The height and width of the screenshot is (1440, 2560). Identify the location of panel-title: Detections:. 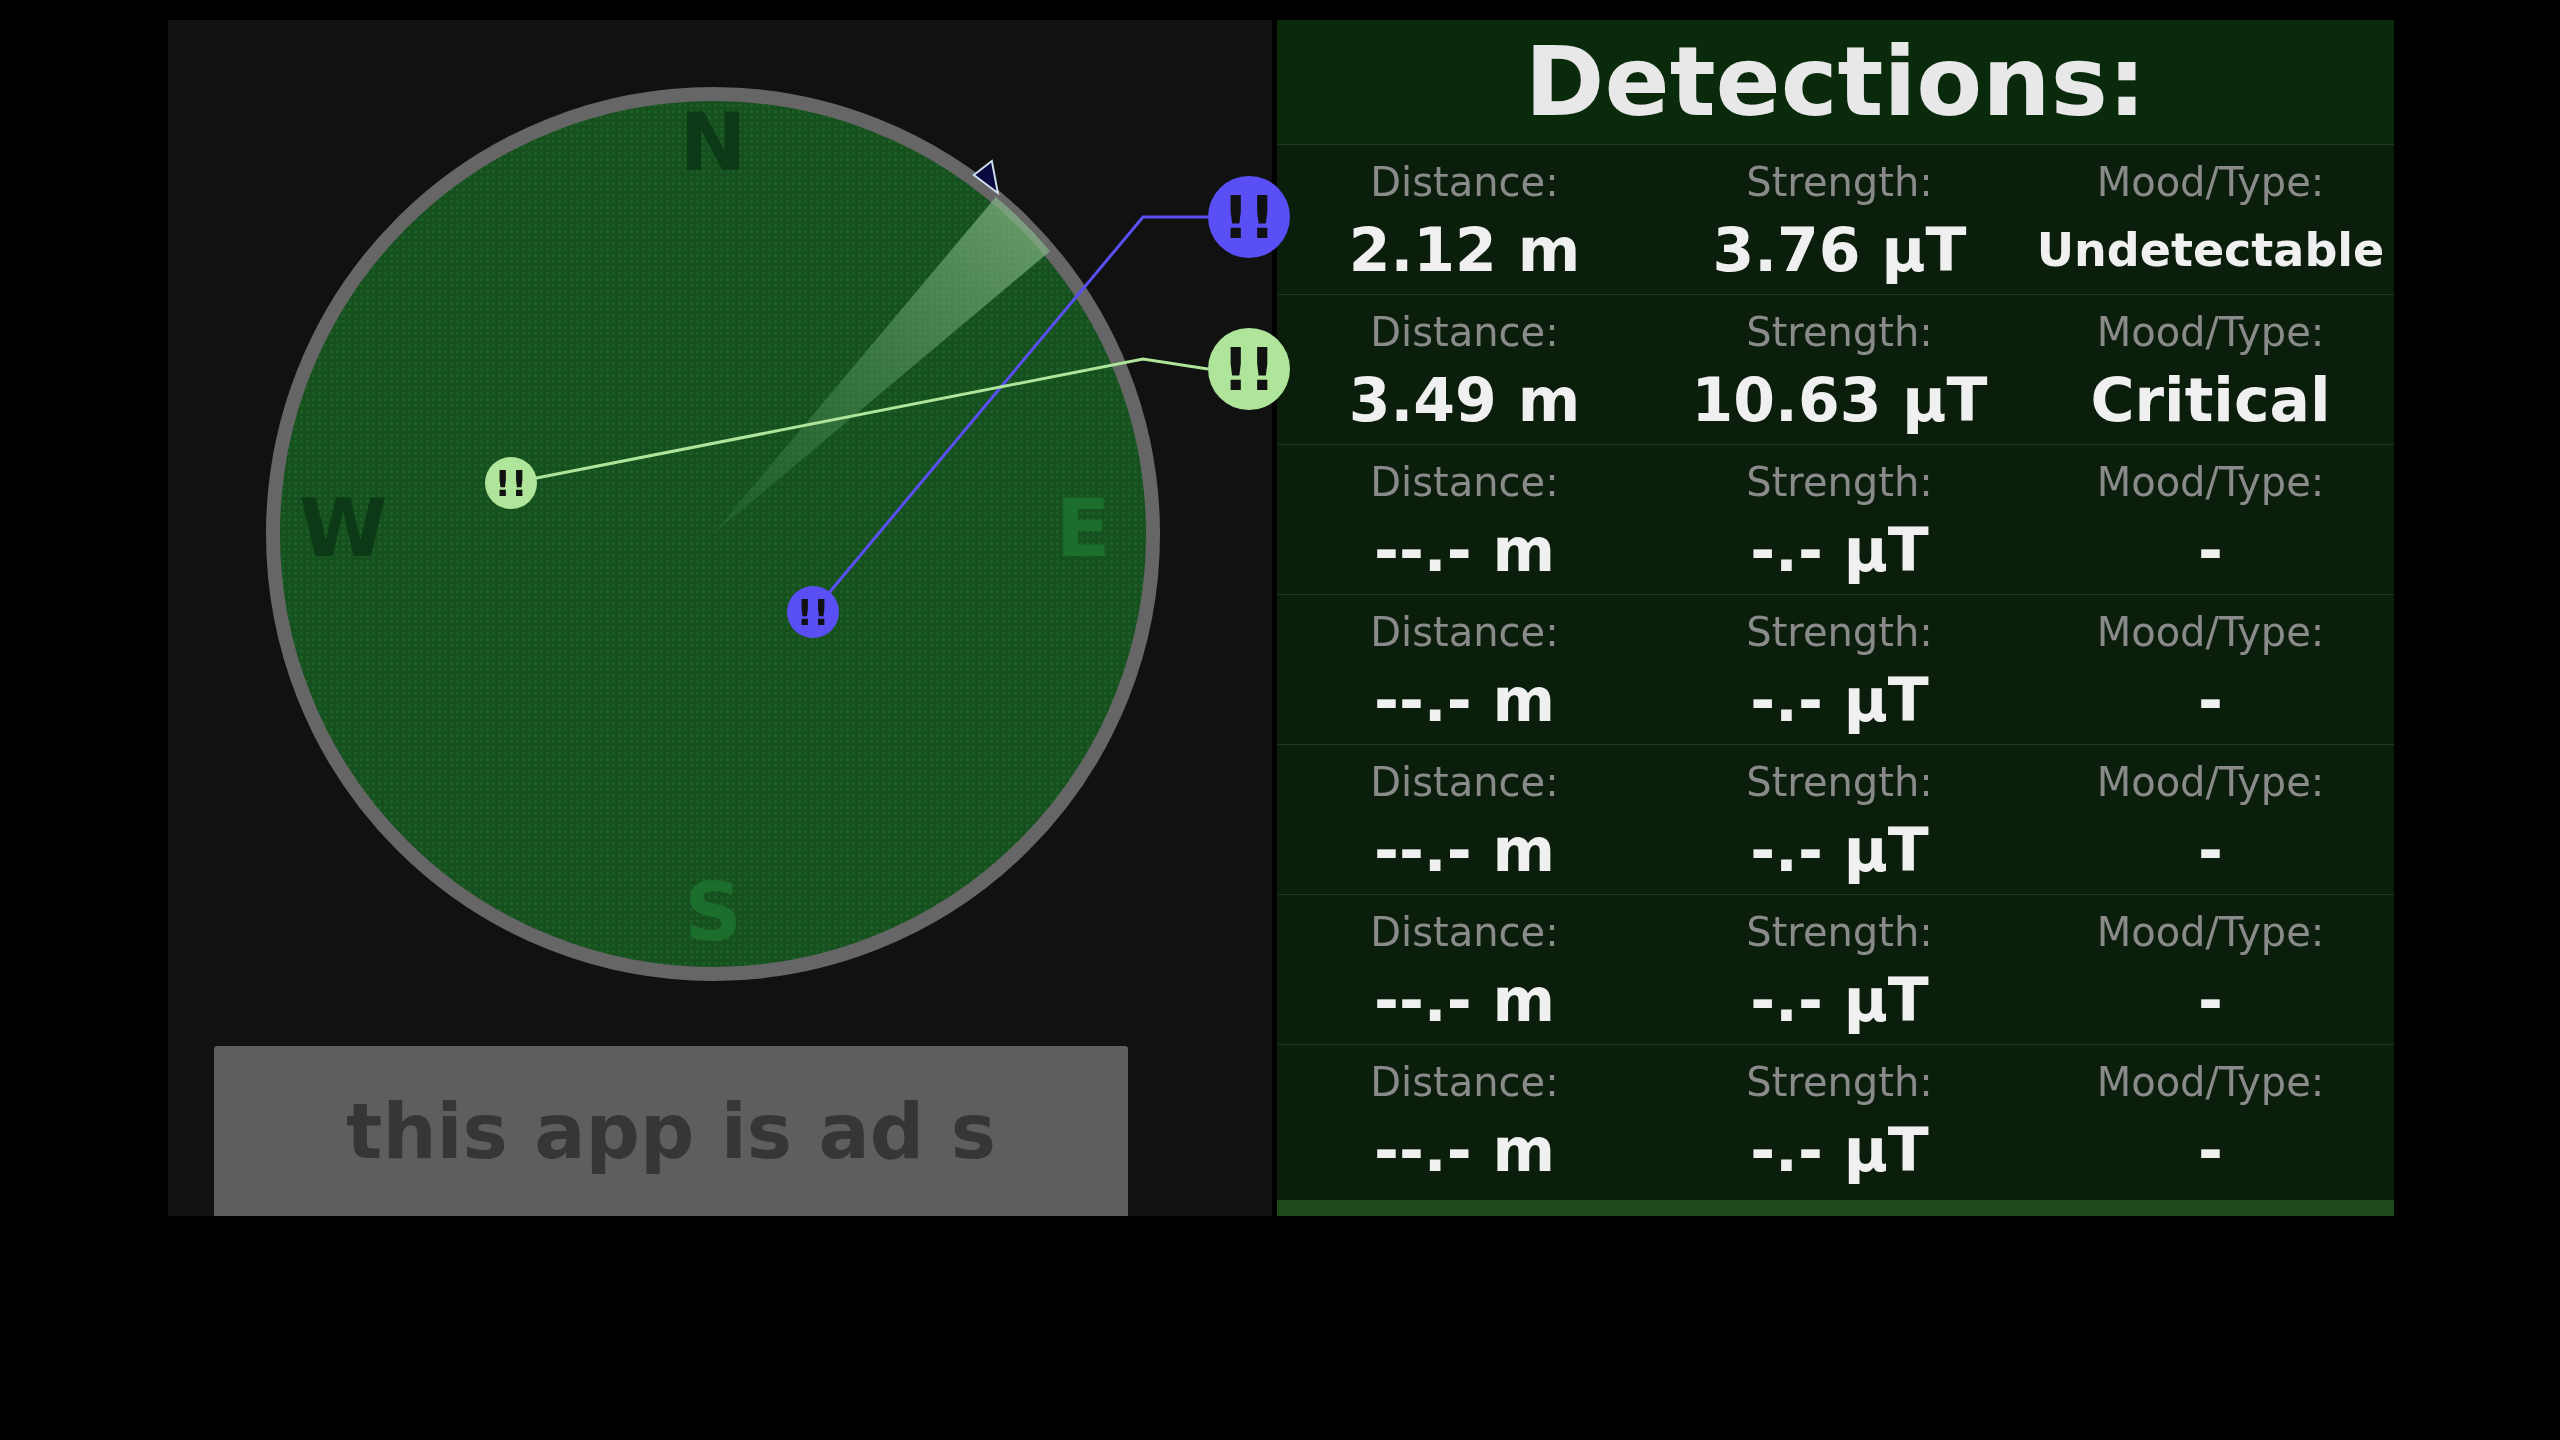
(1835, 82).